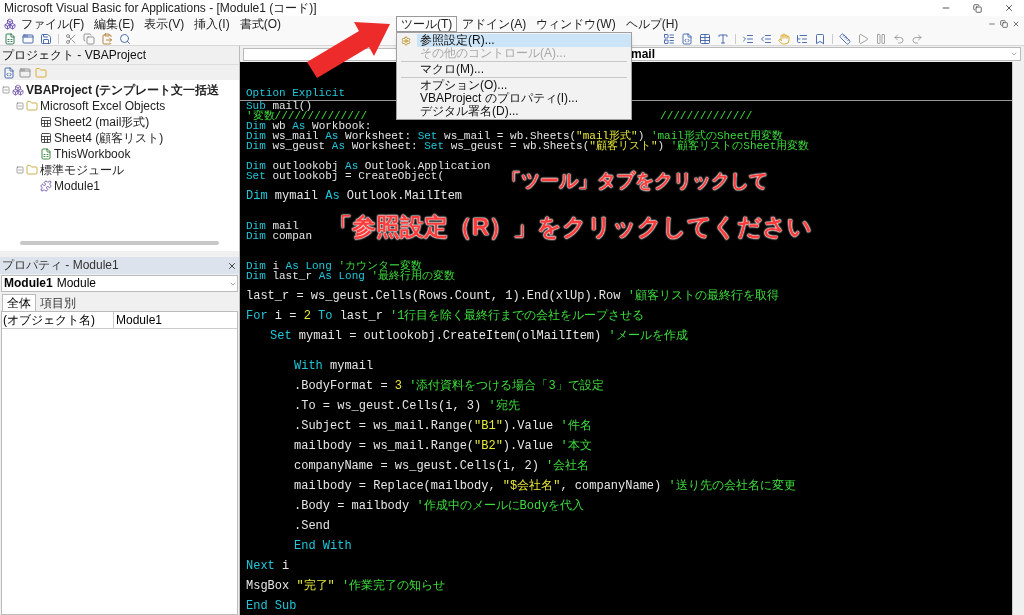  I want to click on code-text: mailbody = ws_mail.Range("B2").Value '本文, so click(443, 446).